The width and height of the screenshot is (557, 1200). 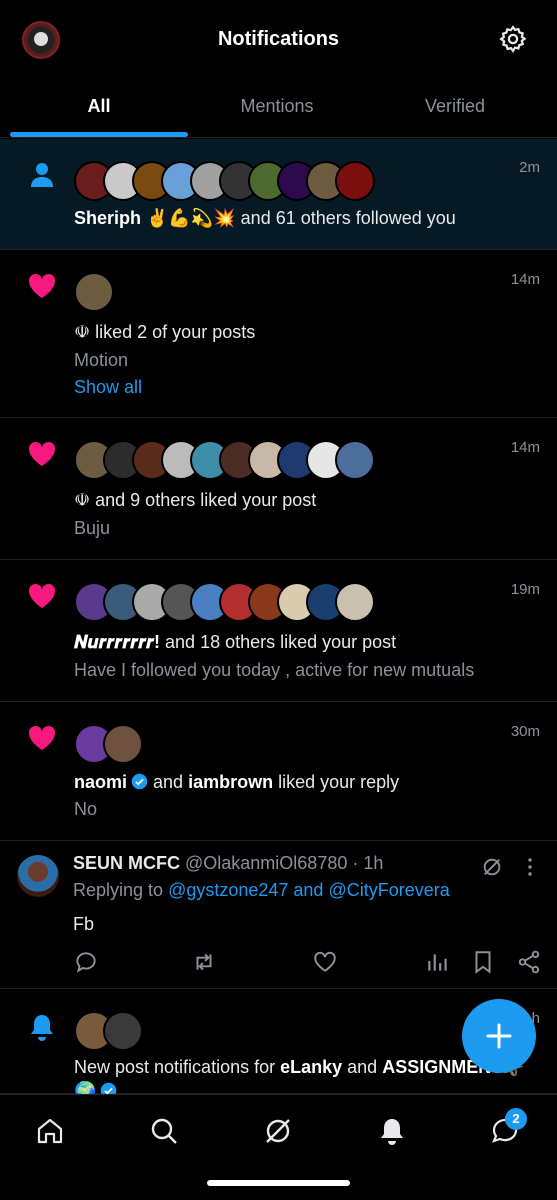 What do you see at coordinates (92, 528) in the screenshot?
I see `post-preview: Buju` at bounding box center [92, 528].